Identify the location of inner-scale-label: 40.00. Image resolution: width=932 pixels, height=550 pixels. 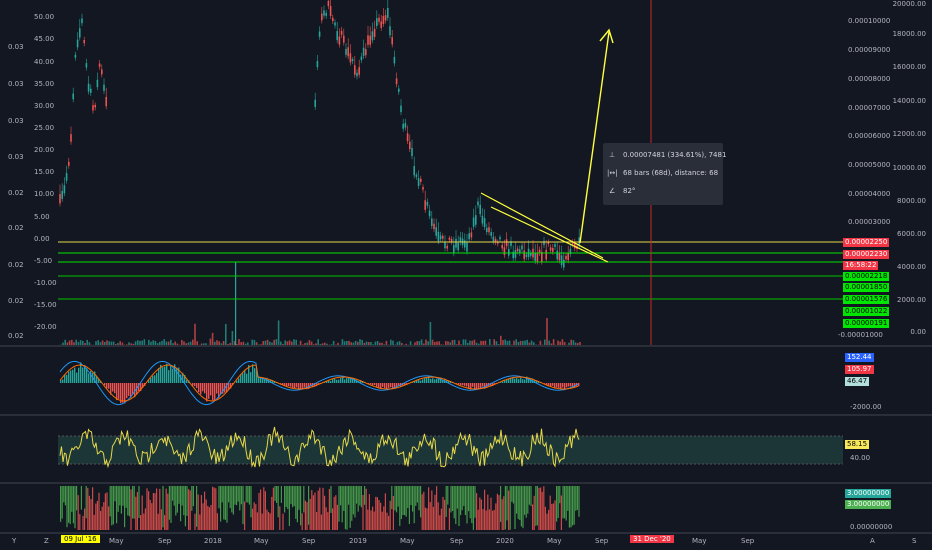
(44, 62).